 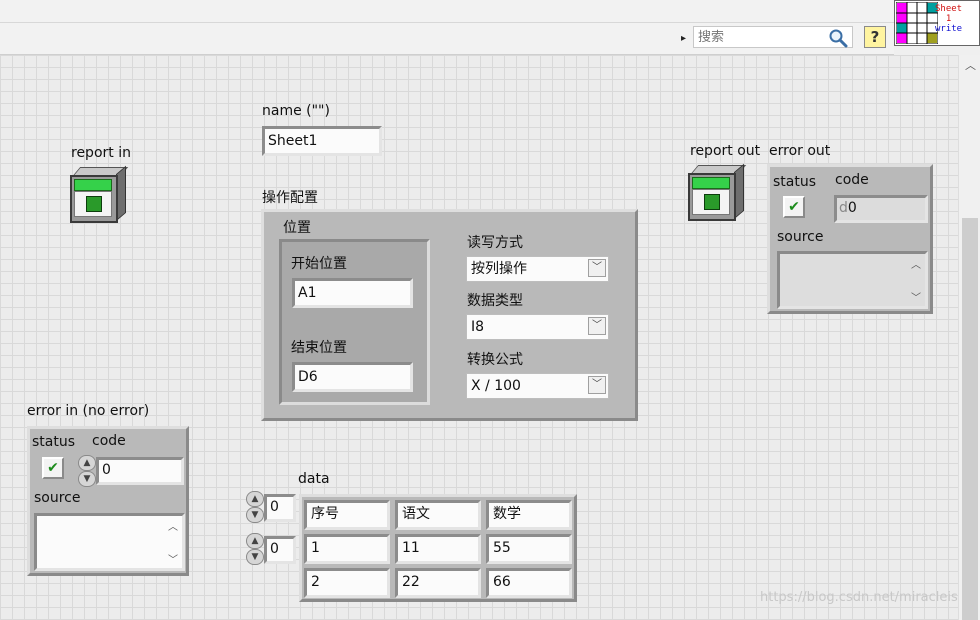 I want to click on error-out-status-indicator: ✔, so click(x=794, y=207).